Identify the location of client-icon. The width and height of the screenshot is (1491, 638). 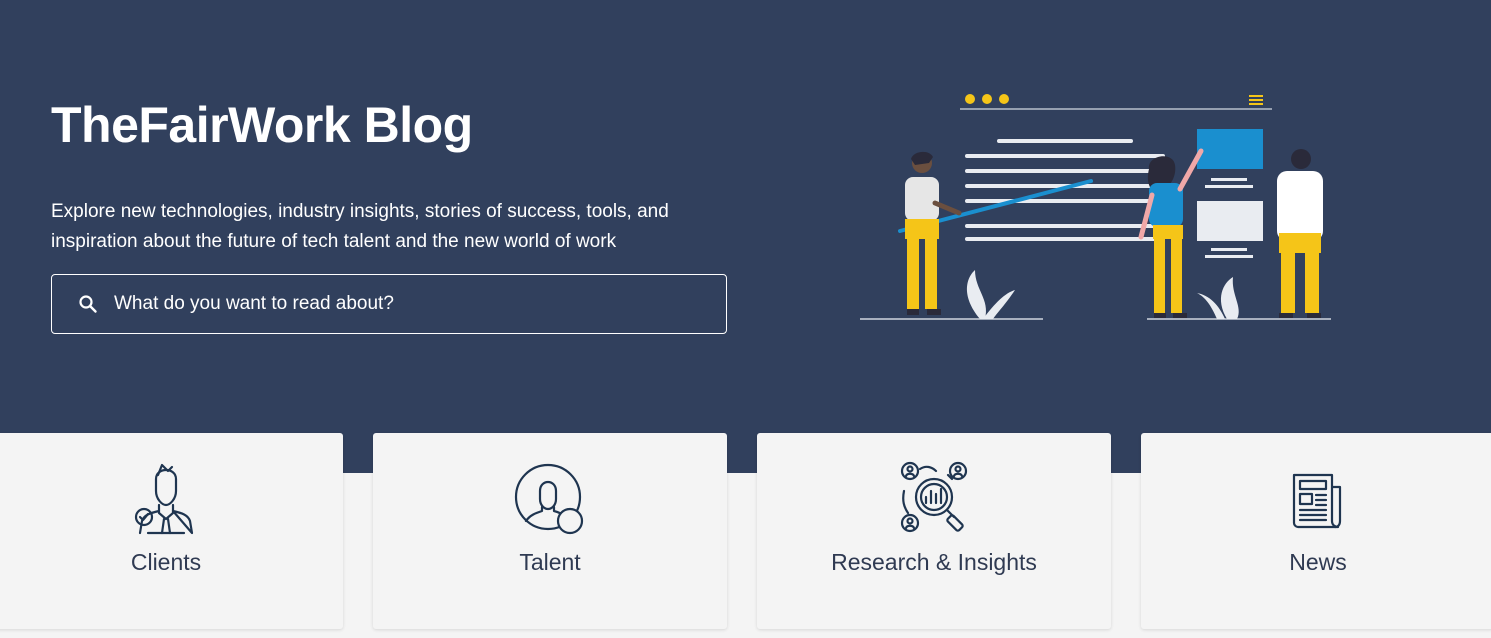
(164, 499).